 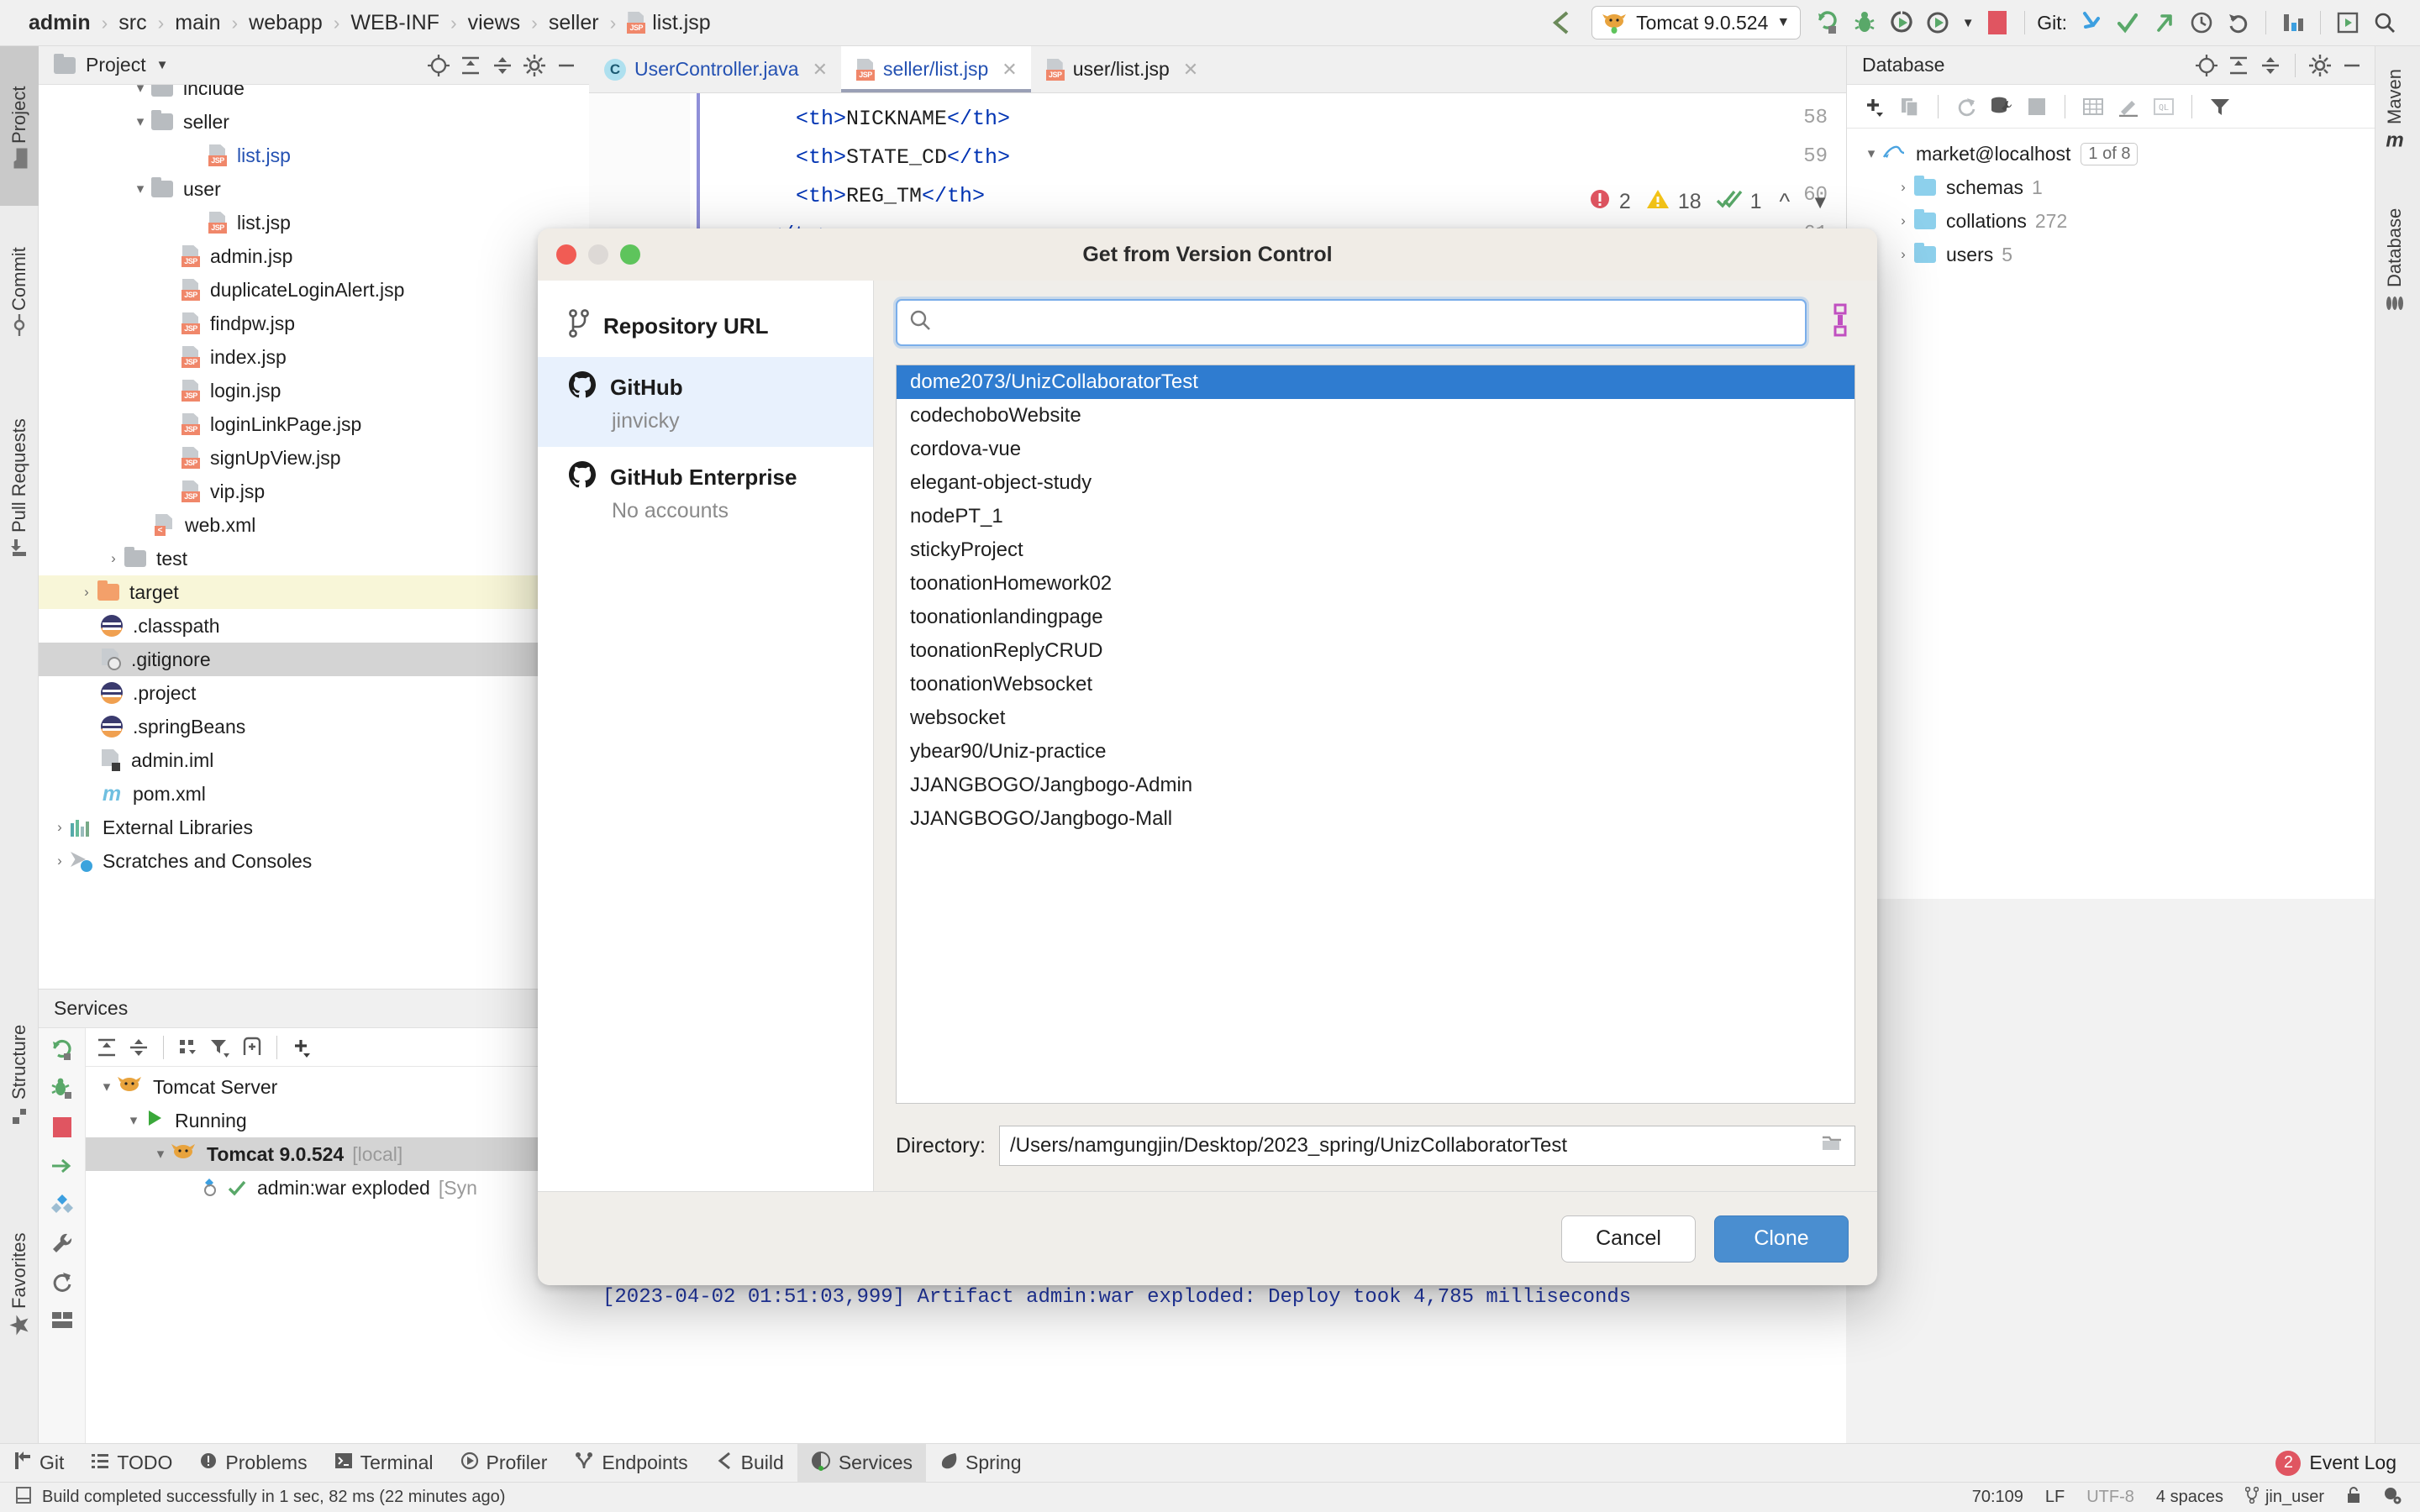 I want to click on run-icon, so click(x=1827, y=22).